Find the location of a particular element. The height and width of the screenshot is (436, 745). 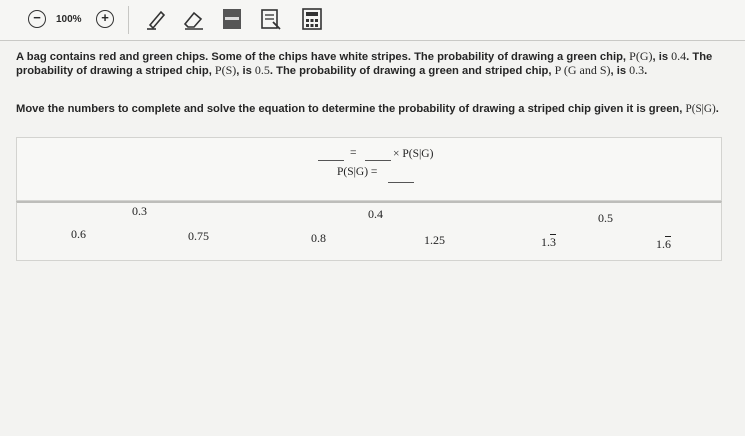

tile-repeat-digit: 3 is located at coordinates (553, 242).